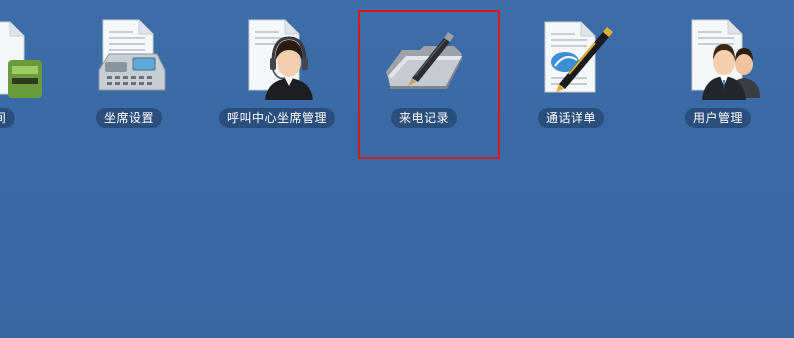 The height and width of the screenshot is (338, 794). What do you see at coordinates (578, 57) in the screenshot?
I see `pen-document-icon` at bounding box center [578, 57].